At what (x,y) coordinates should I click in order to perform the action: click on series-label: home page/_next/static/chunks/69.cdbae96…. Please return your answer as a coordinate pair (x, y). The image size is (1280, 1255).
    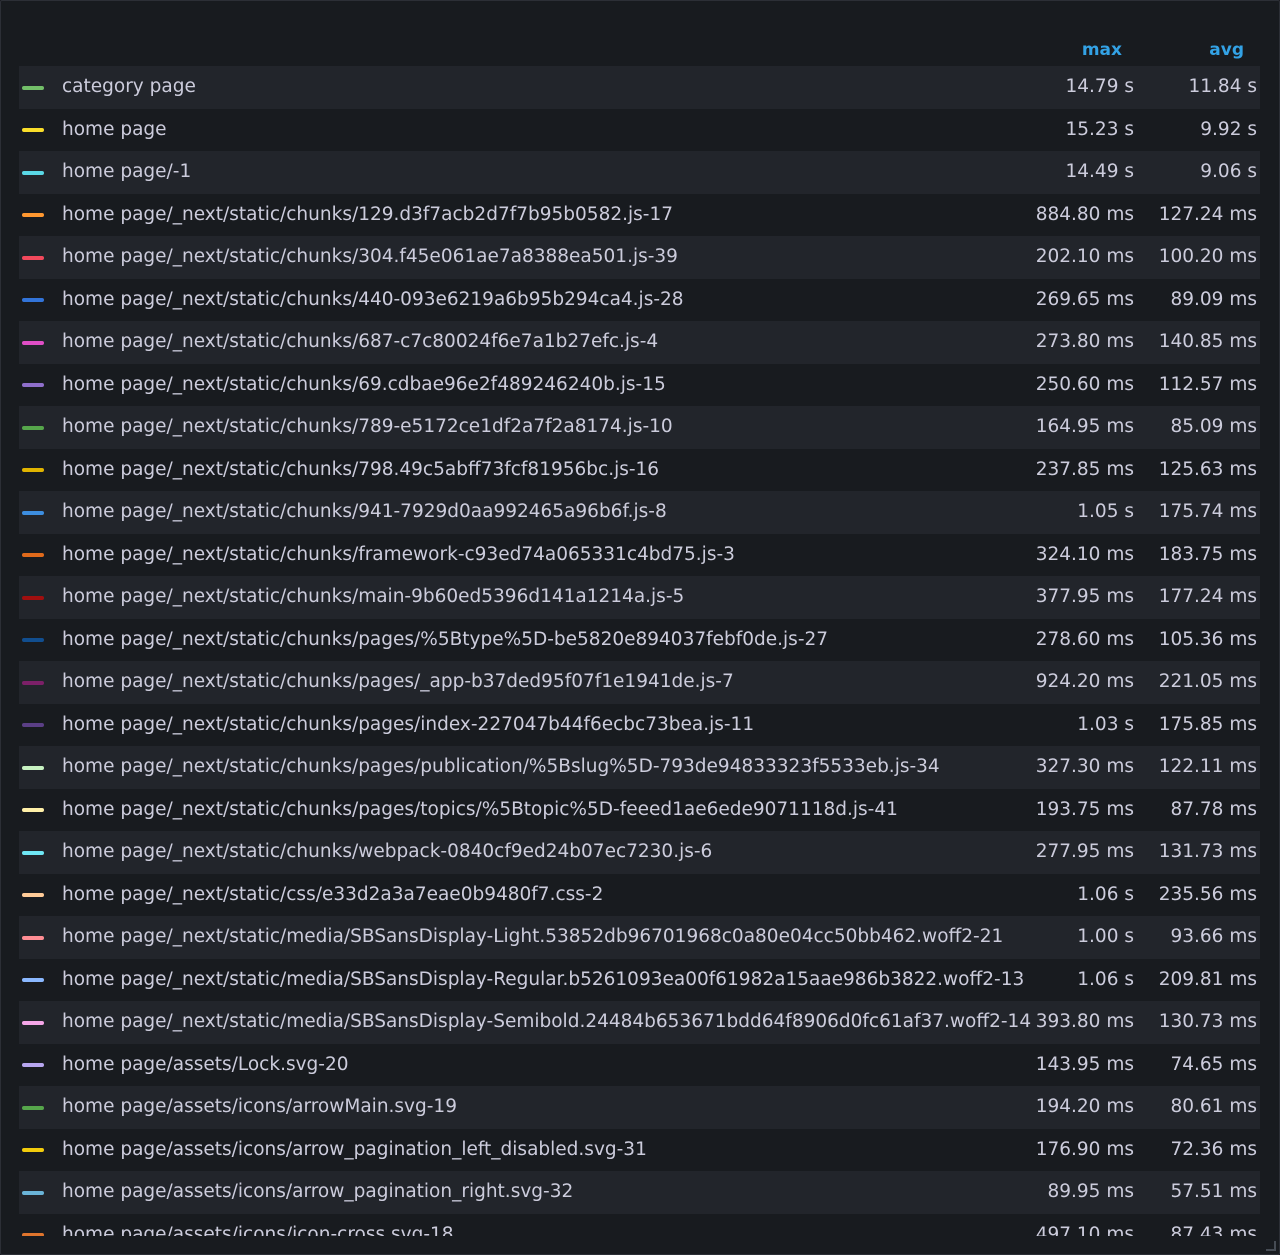
    Looking at the image, I should click on (364, 385).